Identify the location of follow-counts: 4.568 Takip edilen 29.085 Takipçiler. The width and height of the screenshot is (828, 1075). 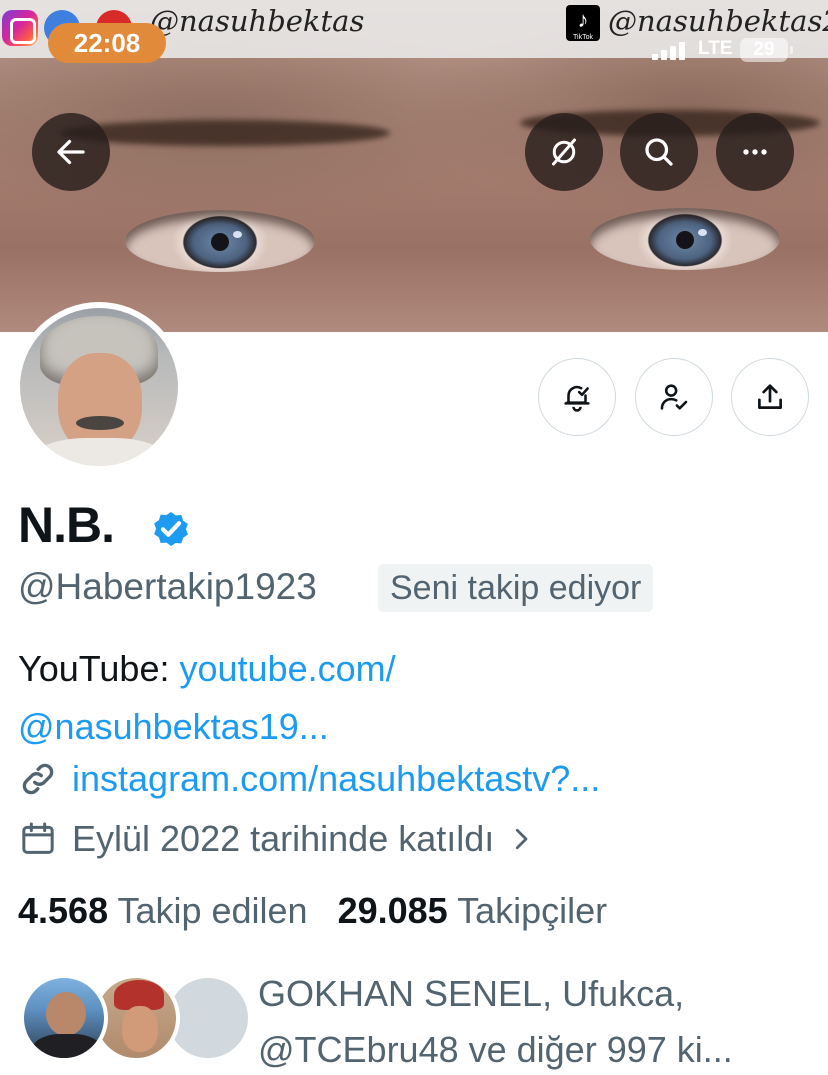
(312, 911).